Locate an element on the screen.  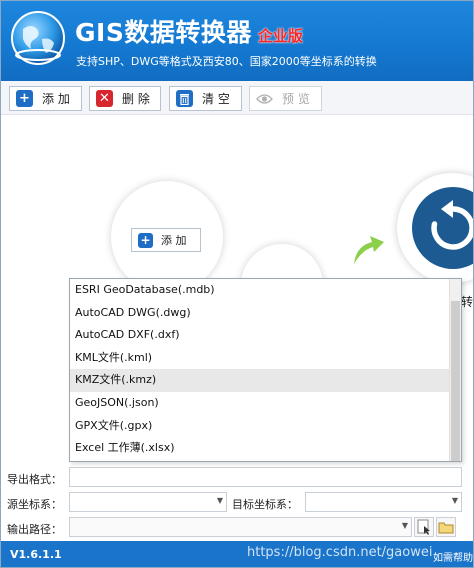
folder-icon is located at coordinates (446, 528).